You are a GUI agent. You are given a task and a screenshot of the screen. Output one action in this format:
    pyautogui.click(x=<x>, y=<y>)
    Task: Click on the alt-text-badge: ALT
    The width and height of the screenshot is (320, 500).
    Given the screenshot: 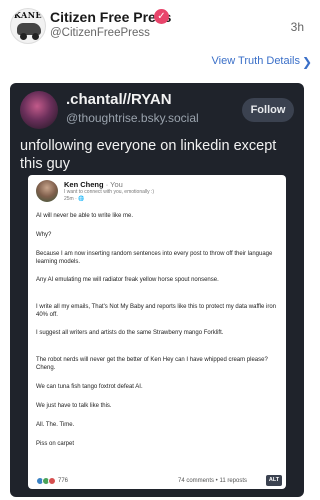 What is the action you would take?
    pyautogui.click(x=274, y=480)
    